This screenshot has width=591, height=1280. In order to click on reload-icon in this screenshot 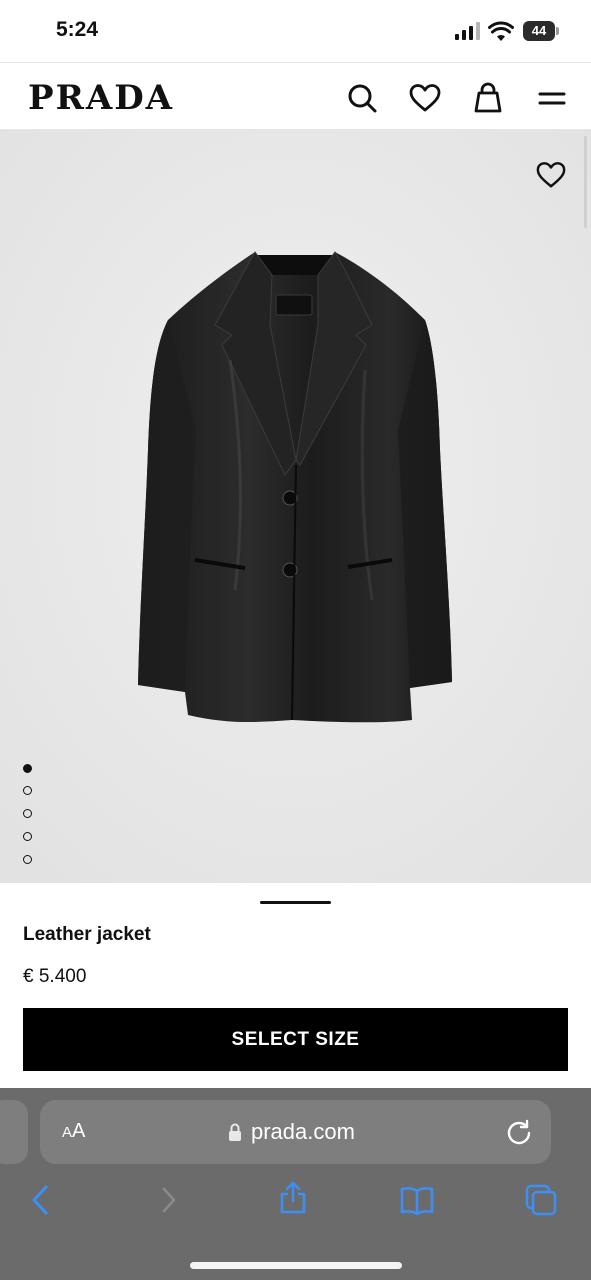, I will do `click(519, 1132)`.